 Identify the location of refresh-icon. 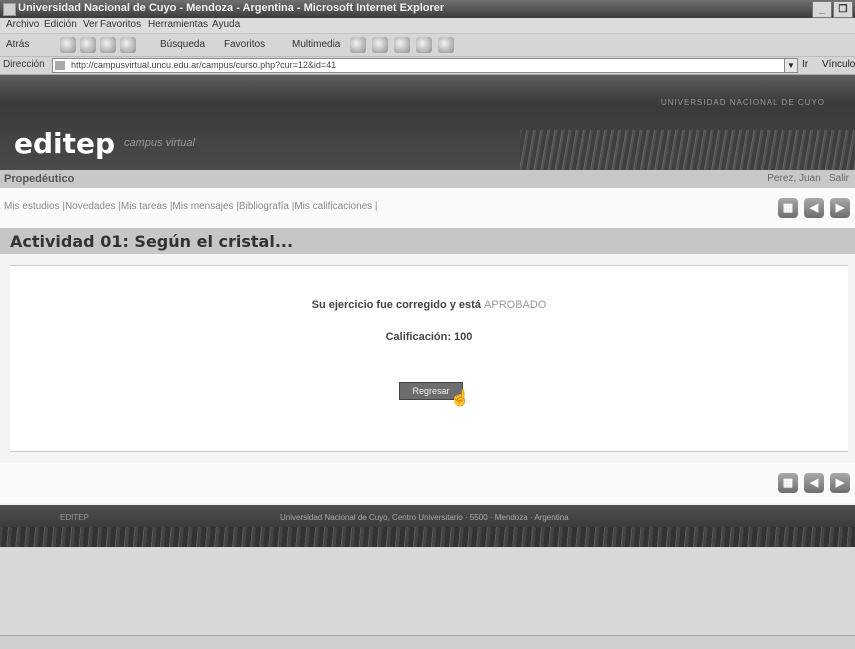
(108, 45).